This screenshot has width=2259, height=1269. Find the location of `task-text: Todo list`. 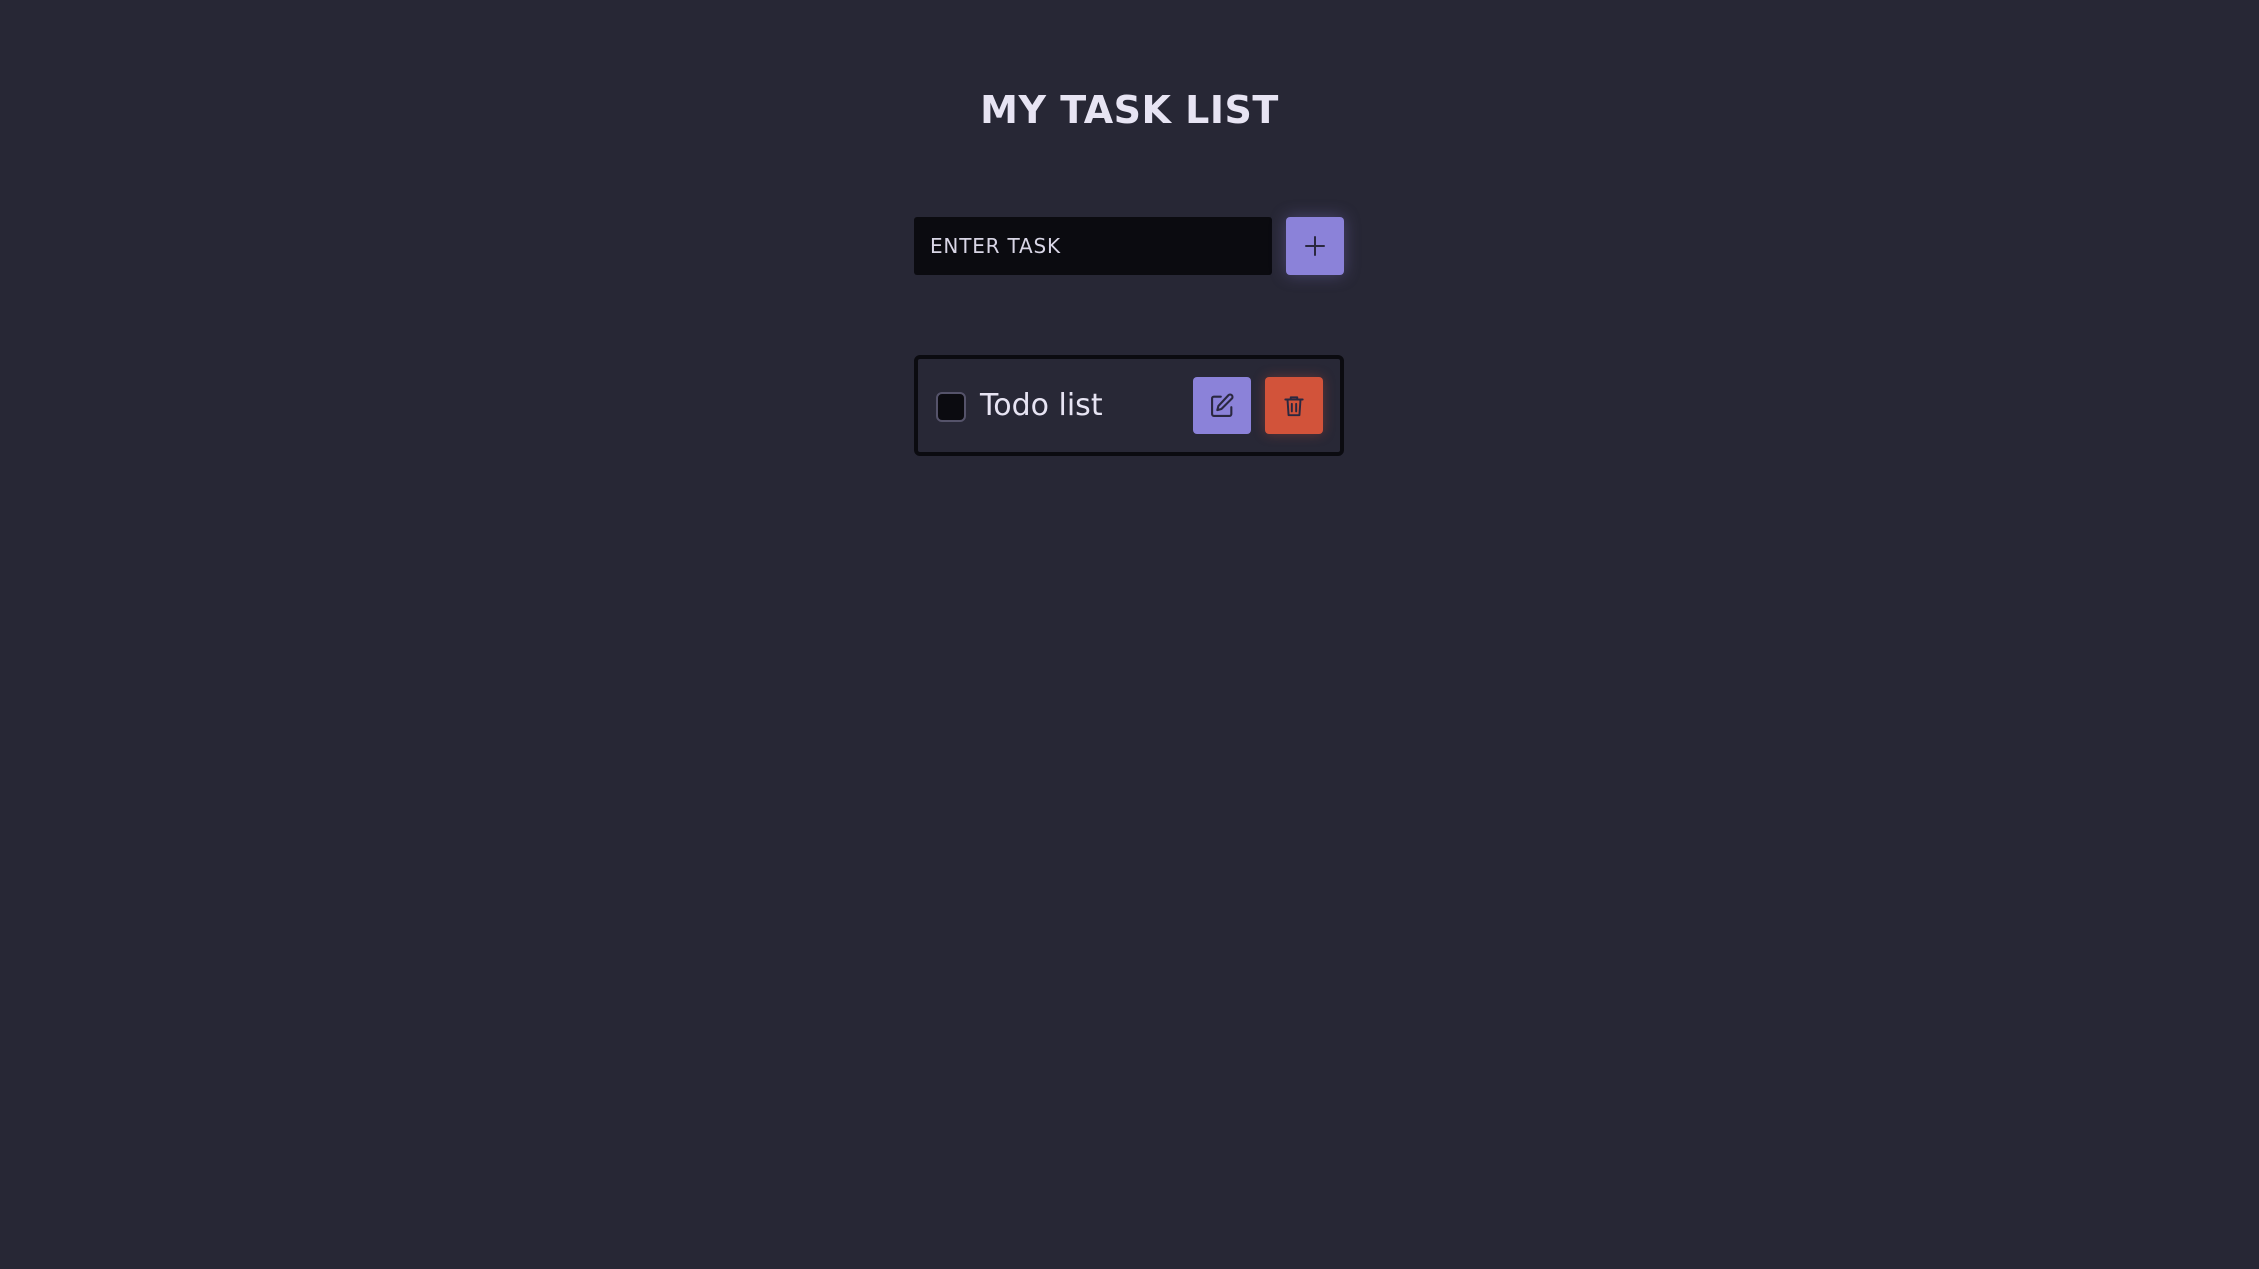

task-text: Todo list is located at coordinates (1041, 405).